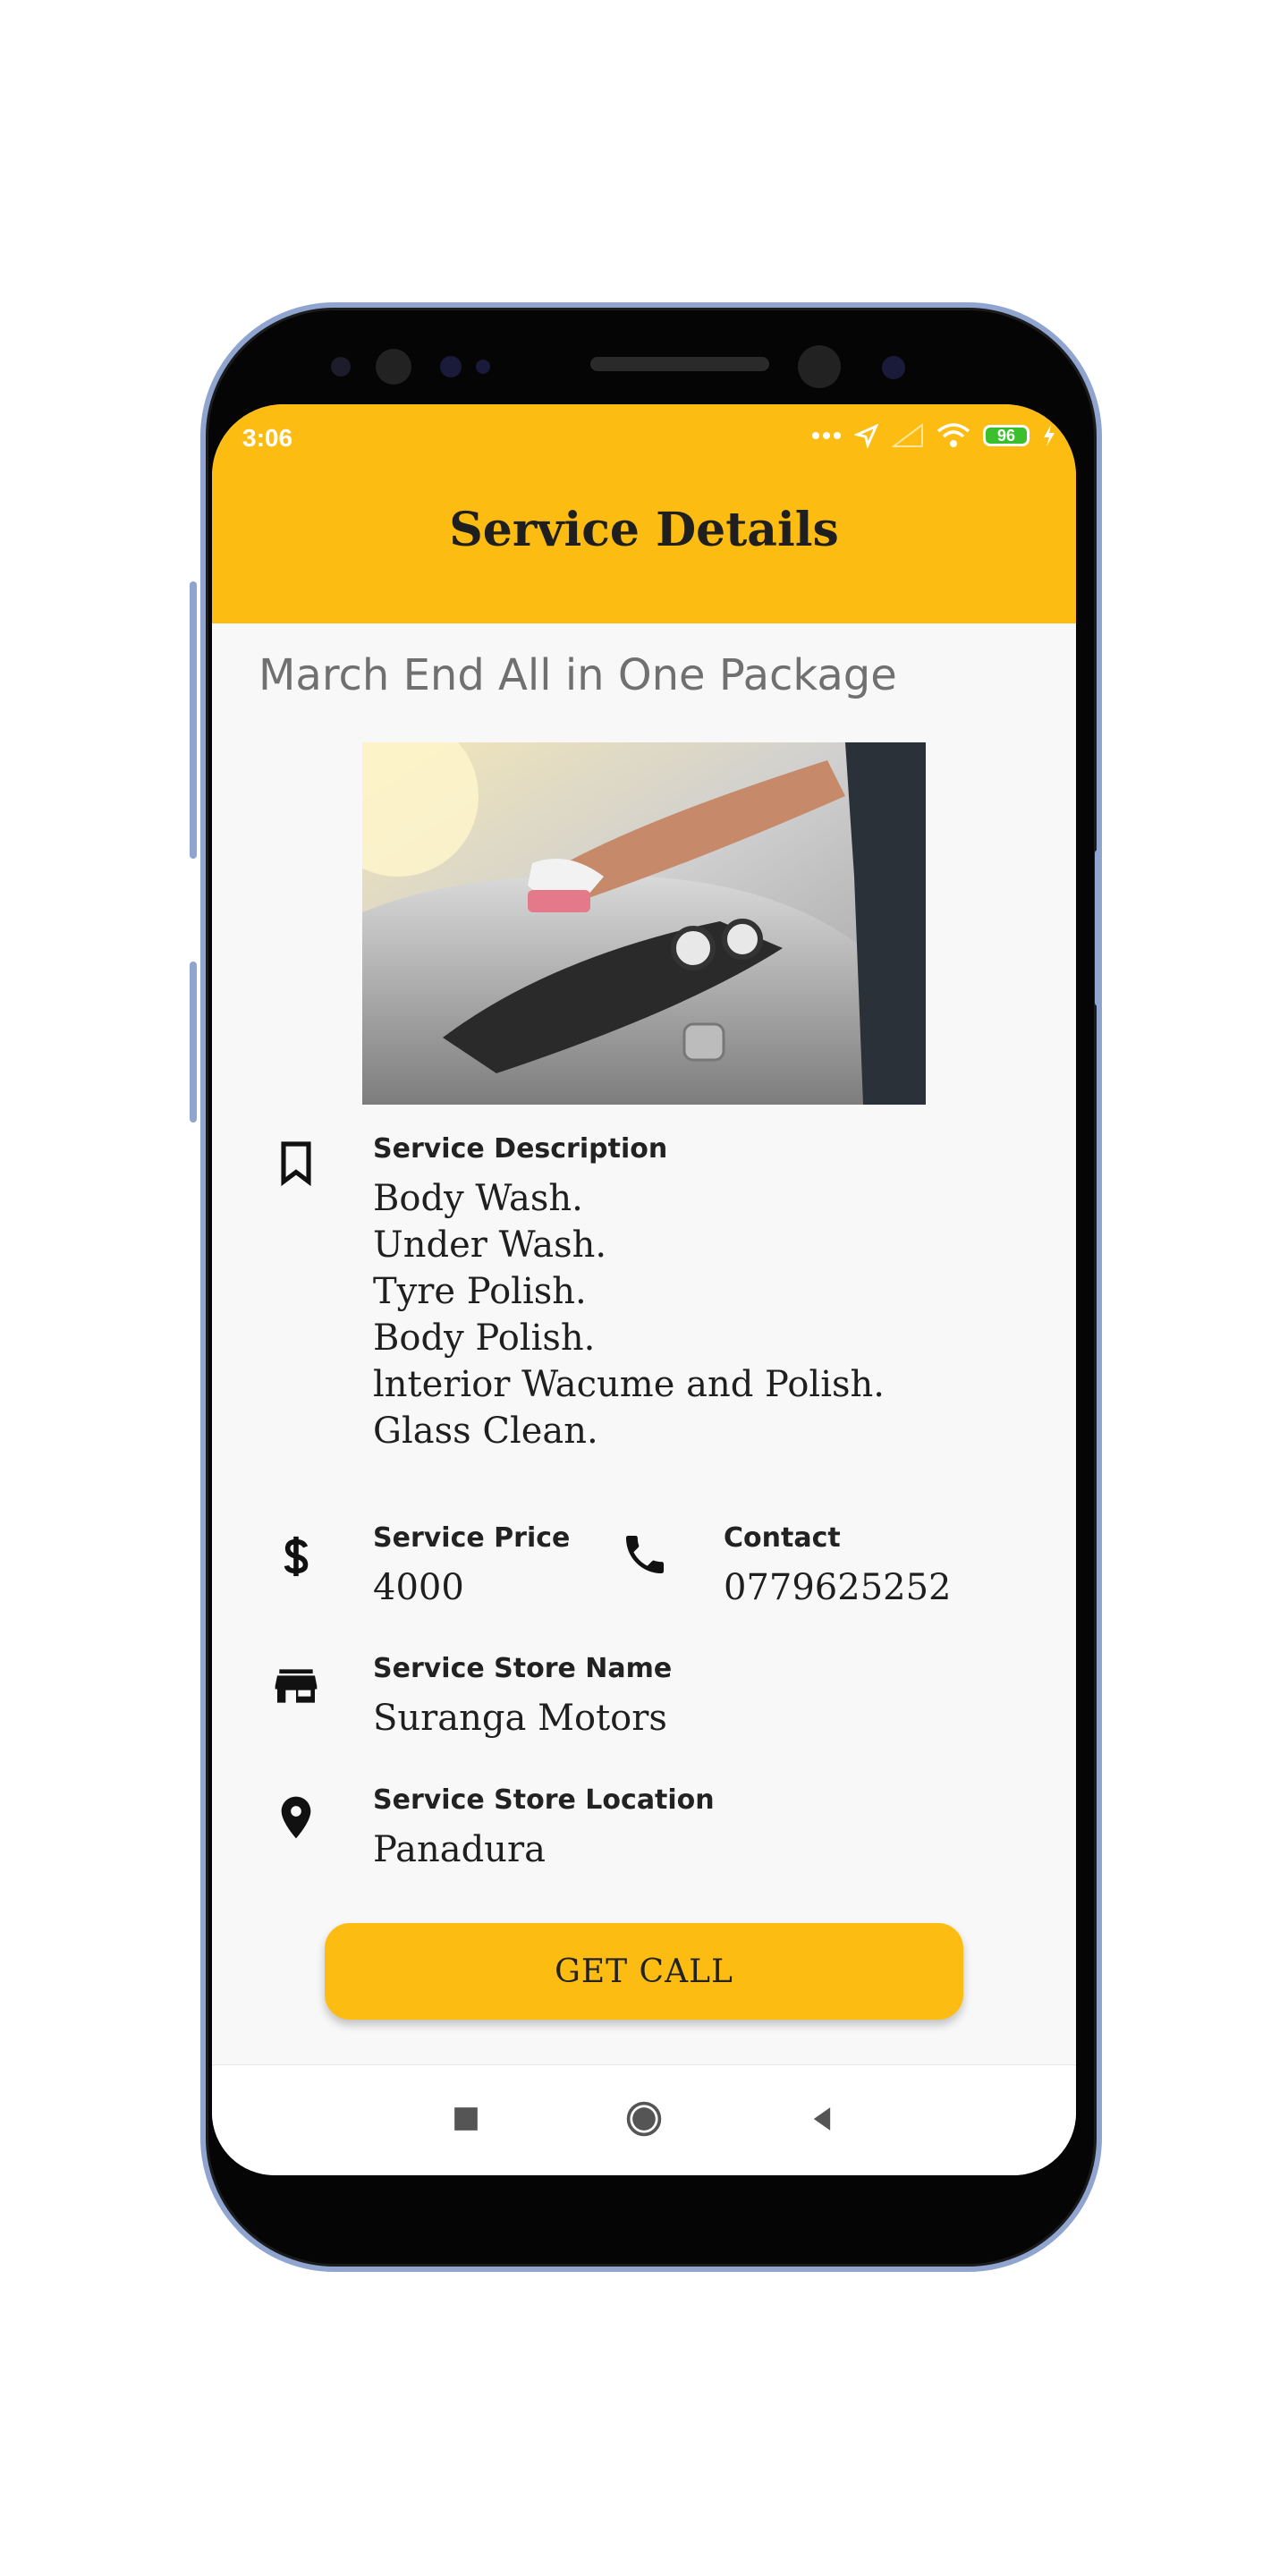  I want to click on phone-icon, so click(645, 1555).